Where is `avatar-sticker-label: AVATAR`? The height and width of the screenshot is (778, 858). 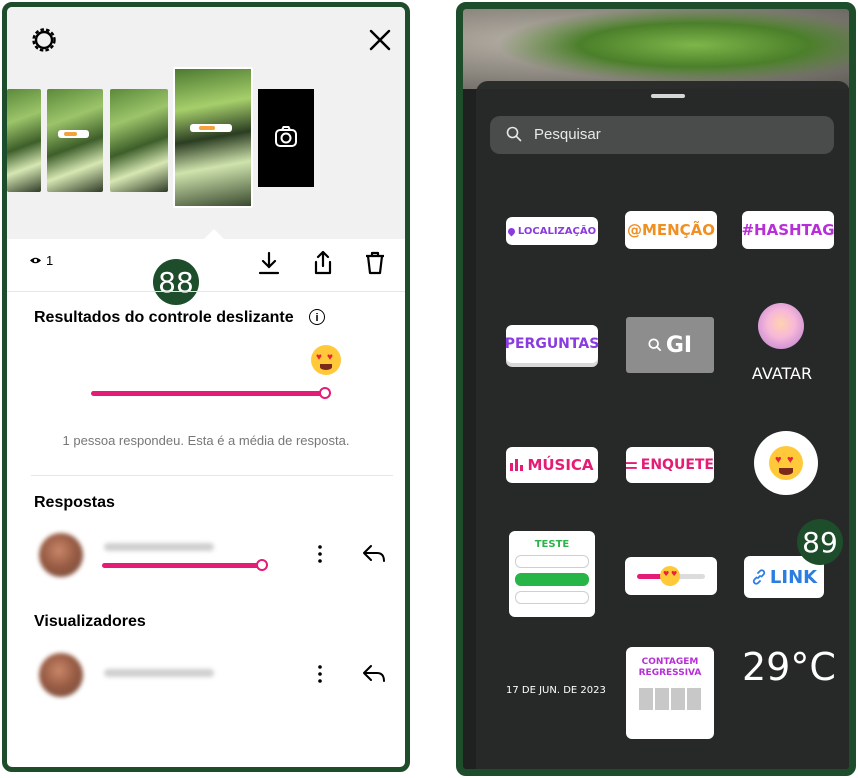 avatar-sticker-label: AVATAR is located at coordinates (782, 373).